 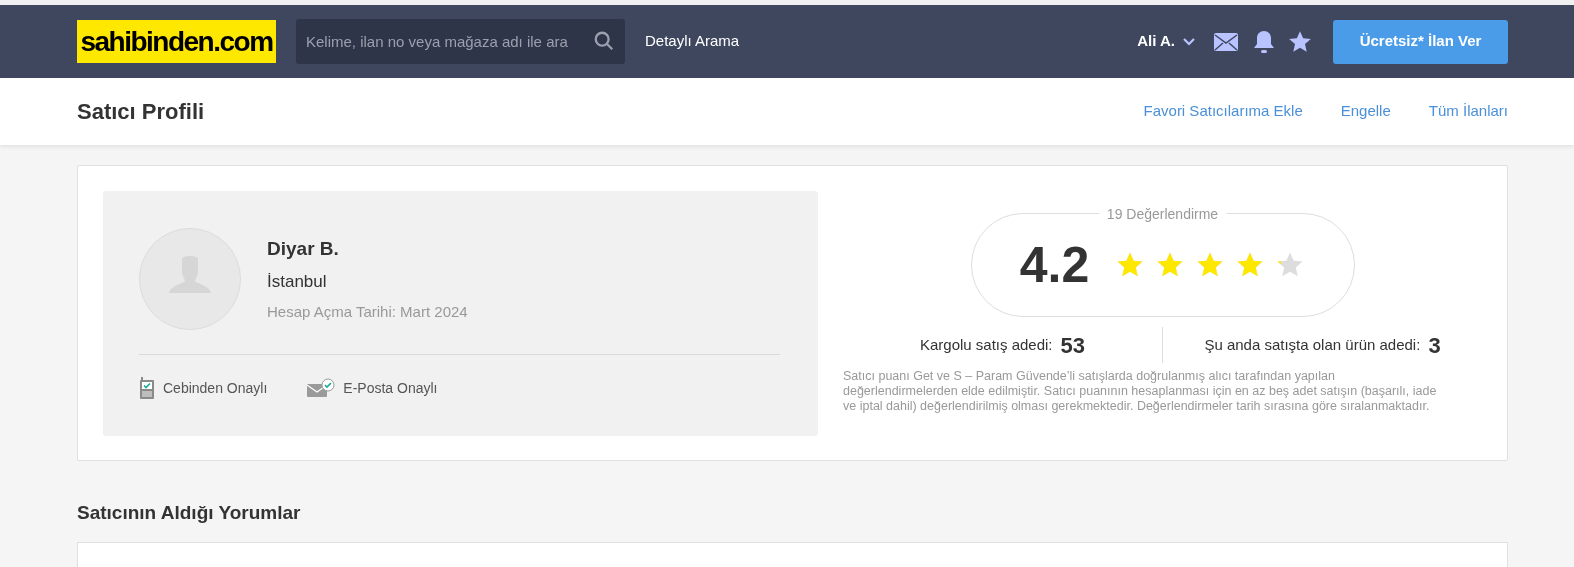 What do you see at coordinates (1073, 345) in the screenshot?
I see `stat-value: 53` at bounding box center [1073, 345].